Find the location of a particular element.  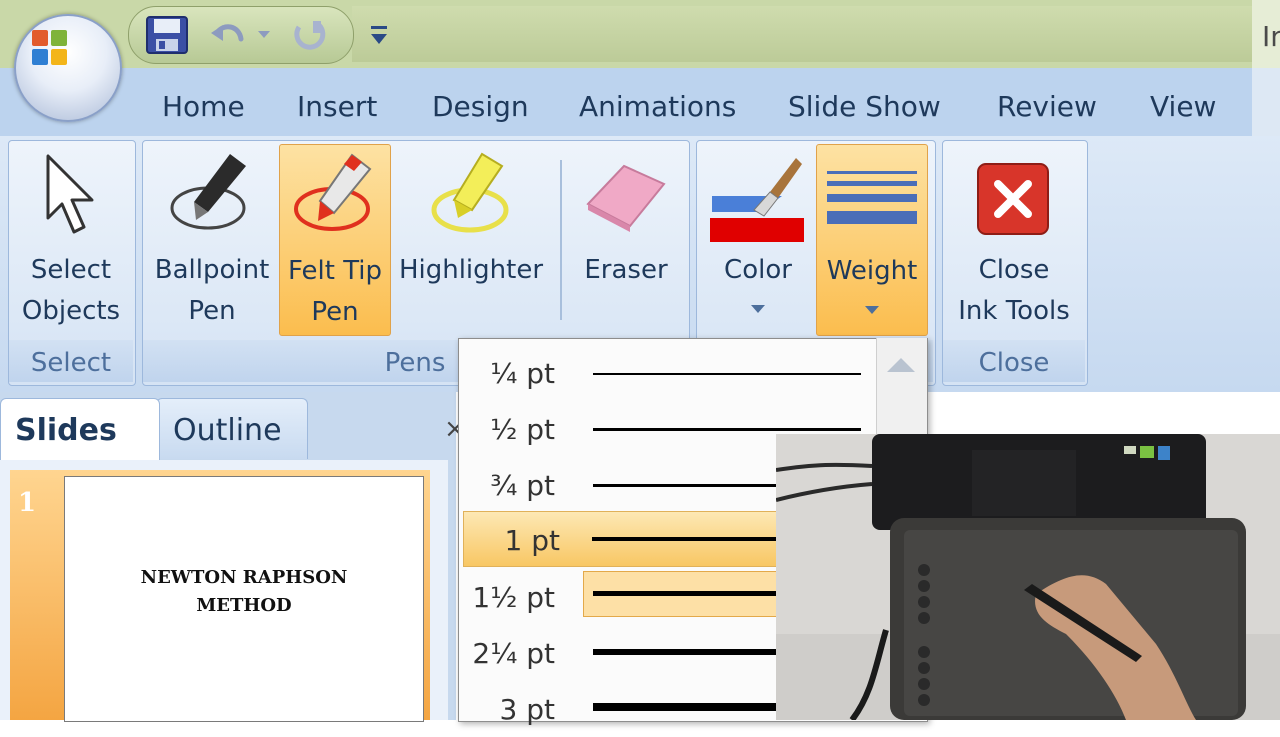

slide-title-line2: METHOD is located at coordinates (244, 605).